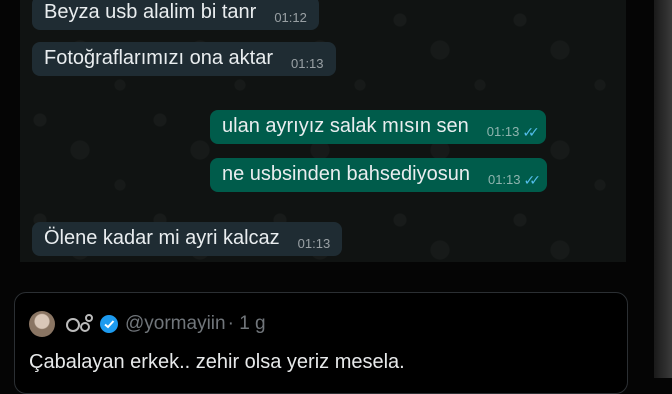  Describe the element at coordinates (162, 238) in the screenshot. I see `message-text: Ölene kadar mi ayri kalcaz` at that location.